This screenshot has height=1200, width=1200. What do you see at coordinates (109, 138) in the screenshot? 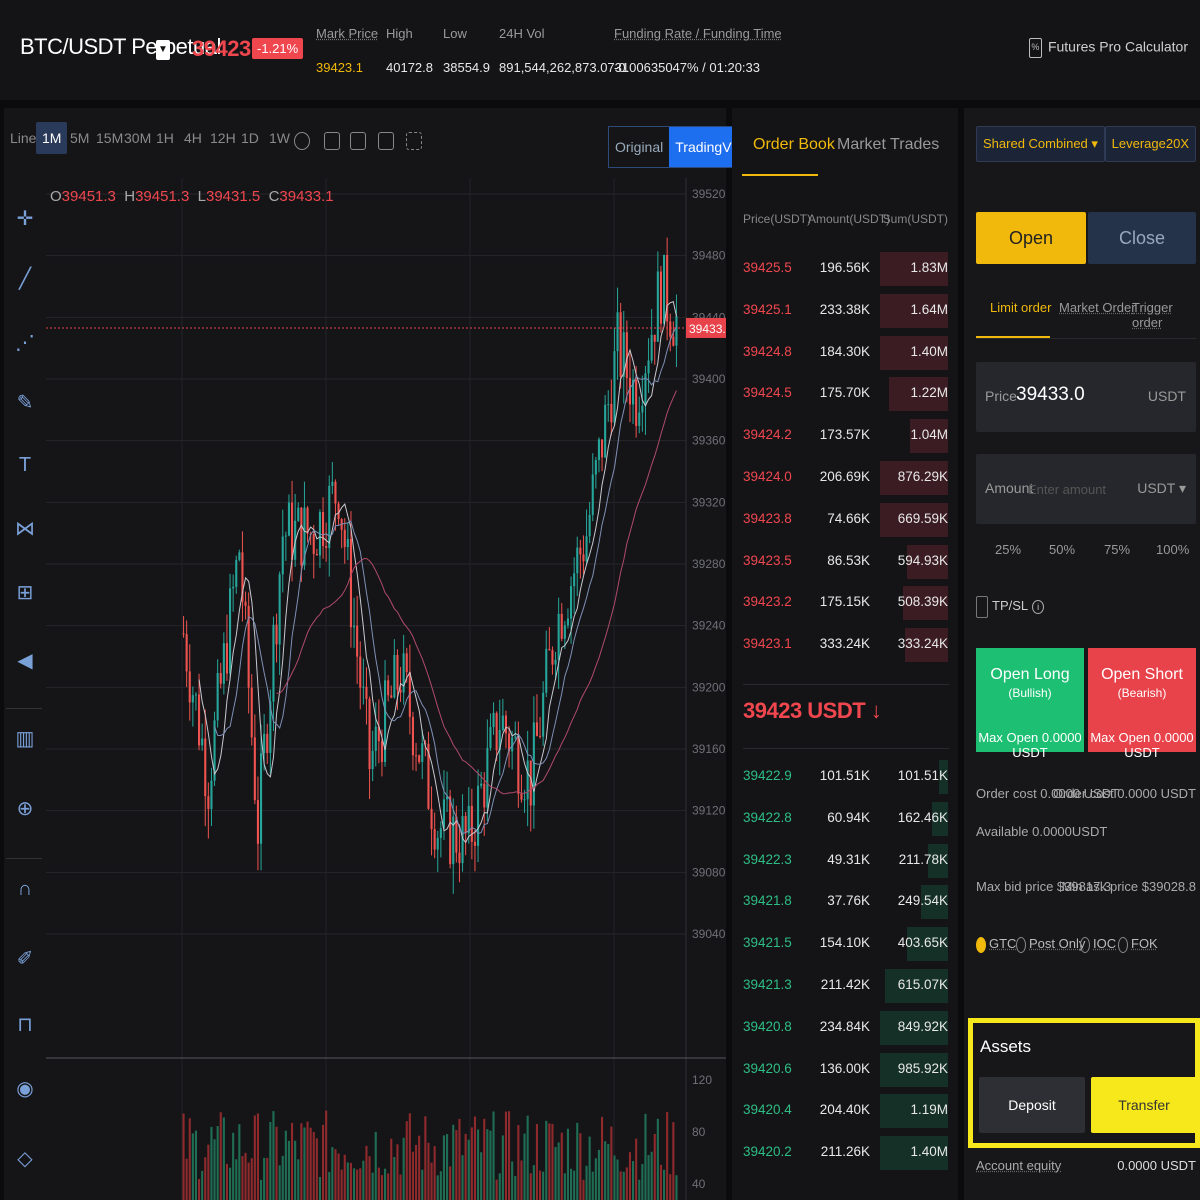
I see `timeframe-15m: 15M` at bounding box center [109, 138].